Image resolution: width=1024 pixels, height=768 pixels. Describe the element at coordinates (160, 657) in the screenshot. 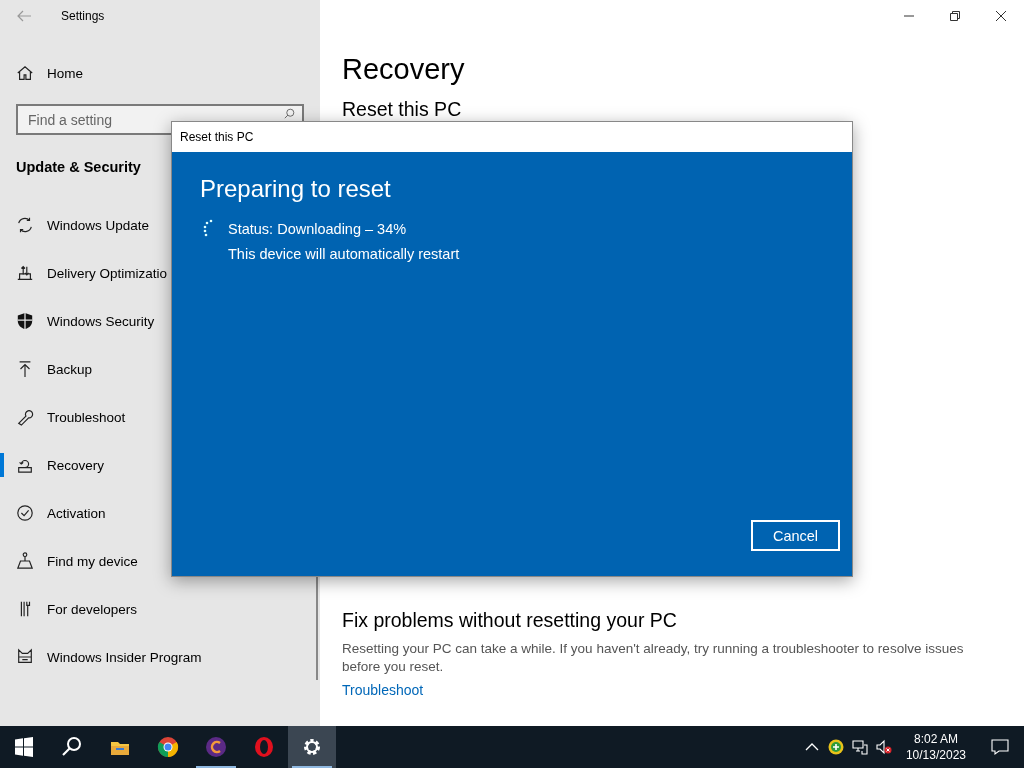

I see `sidebar-item: Windows Insider Program` at that location.